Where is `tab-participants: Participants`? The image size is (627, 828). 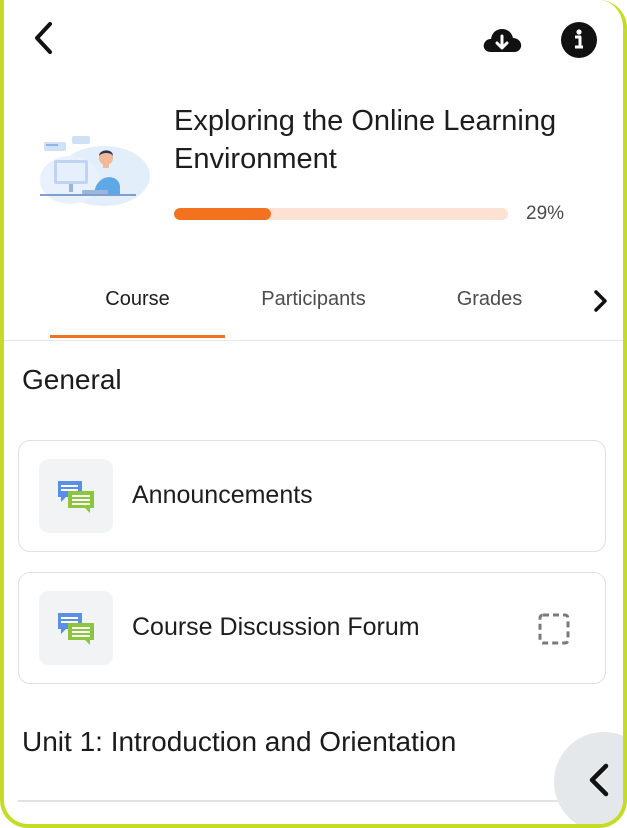
tab-participants: Participants is located at coordinates (313, 304).